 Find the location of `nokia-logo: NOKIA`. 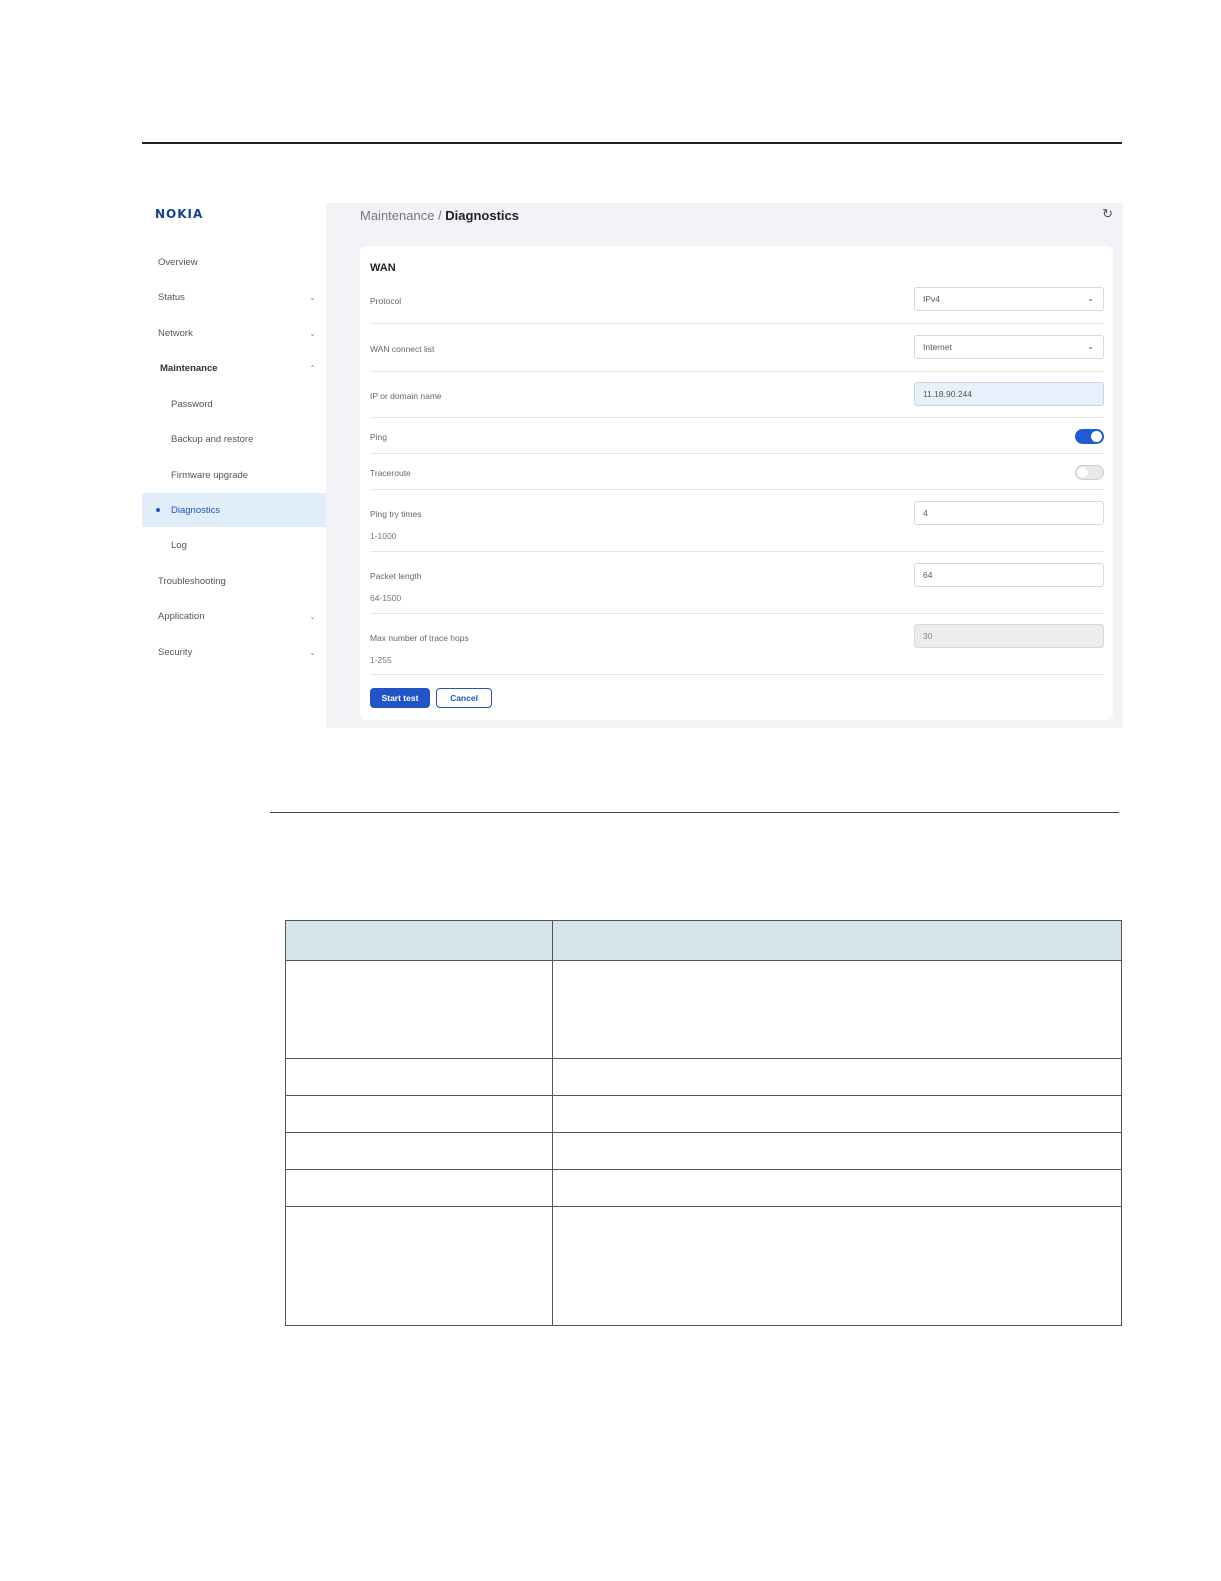

nokia-logo: NOKIA is located at coordinates (179, 214).